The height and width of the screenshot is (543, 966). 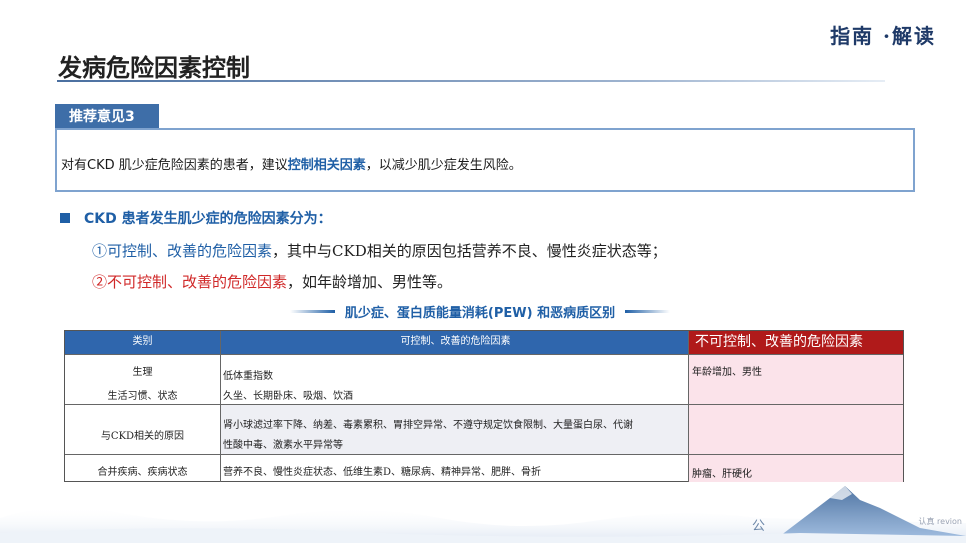 I want to click on row1-category-line1: 生理, so click(x=142, y=372).